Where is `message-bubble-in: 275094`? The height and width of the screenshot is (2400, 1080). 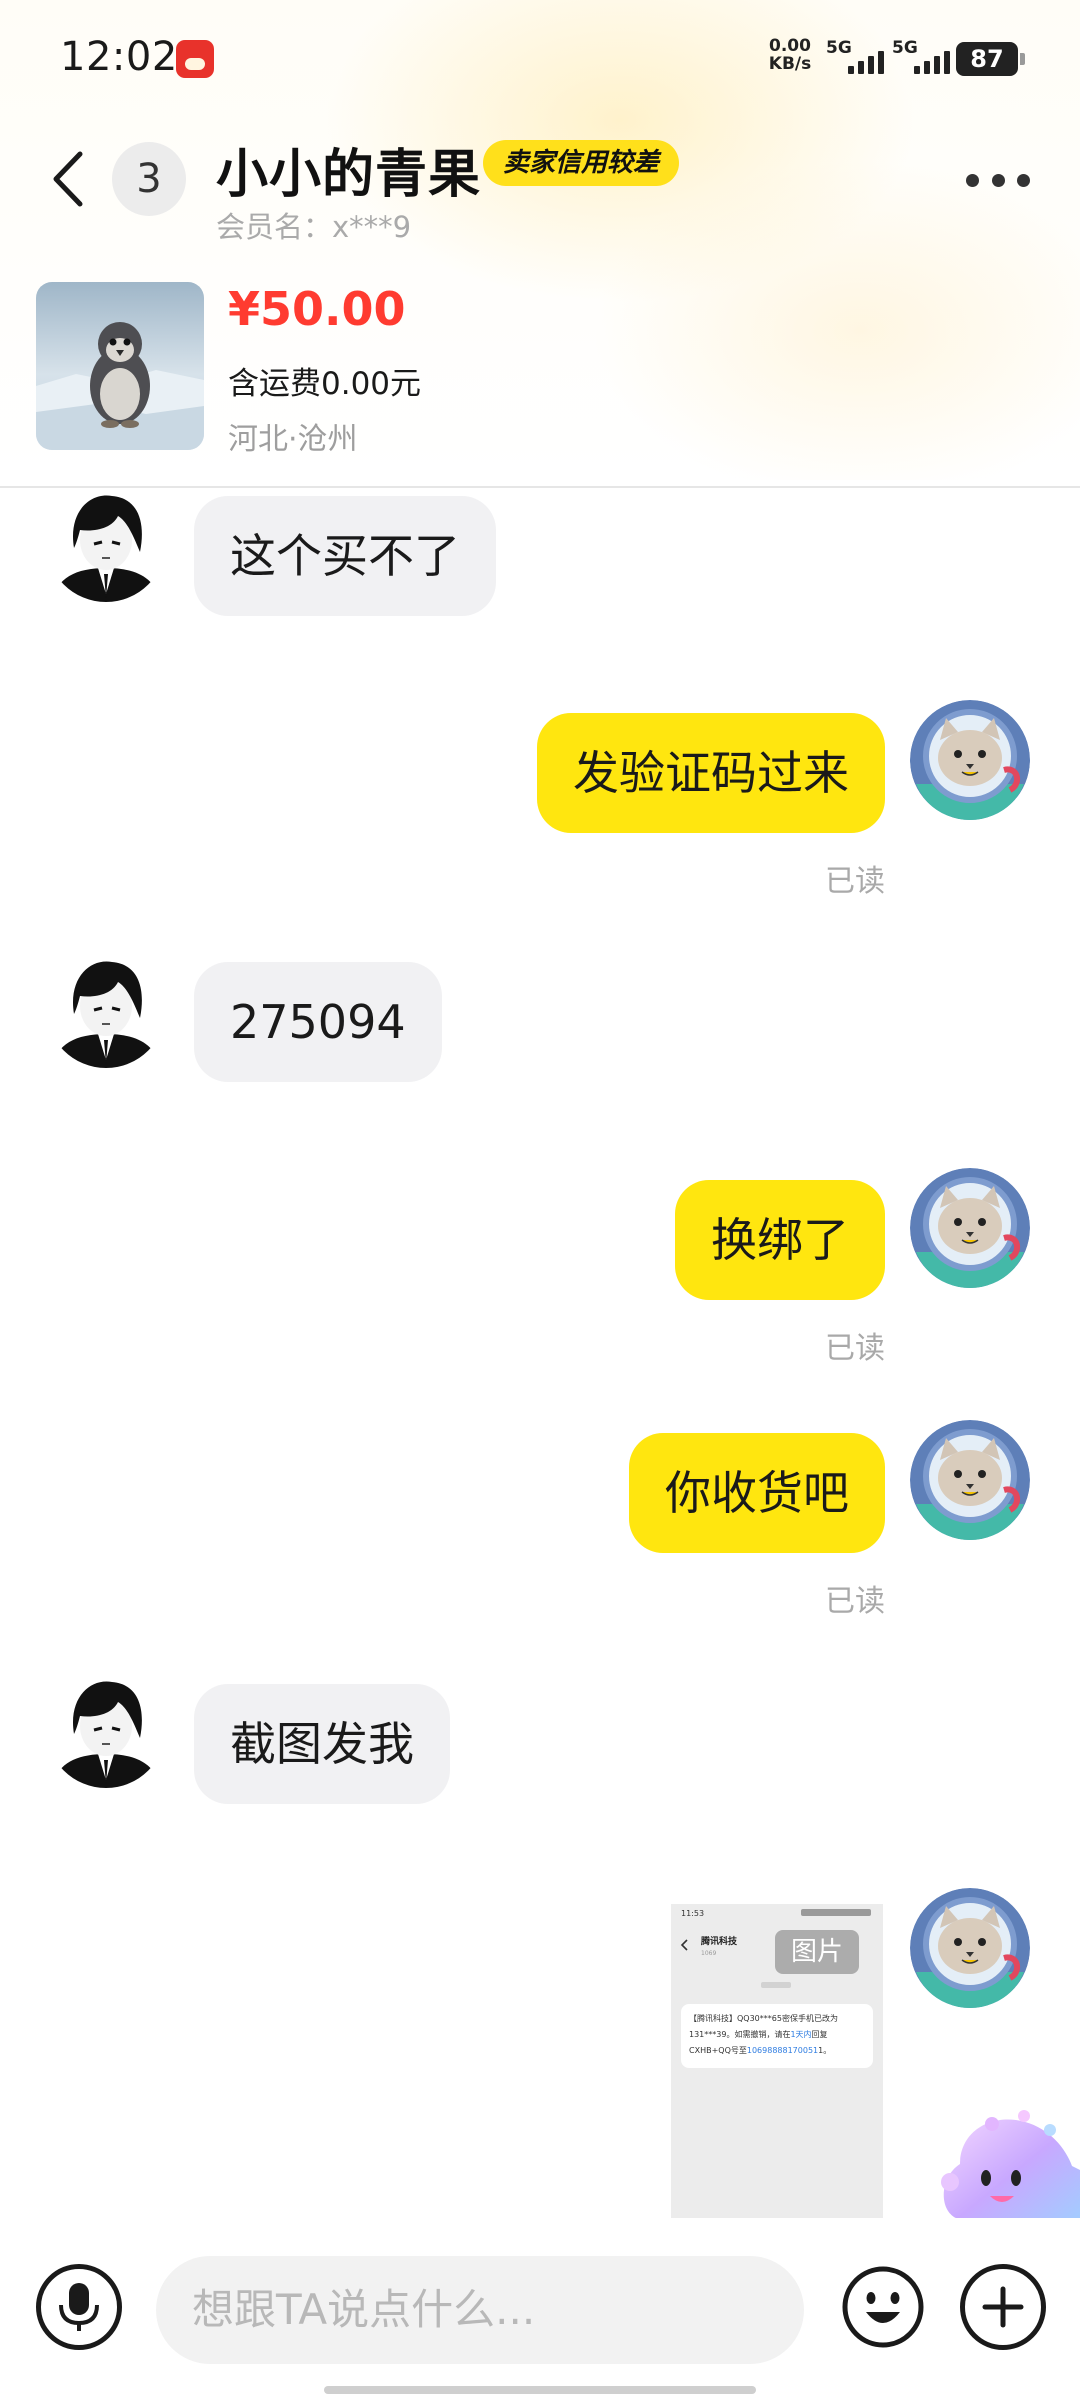
message-bubble-in: 275094 is located at coordinates (318, 1022).